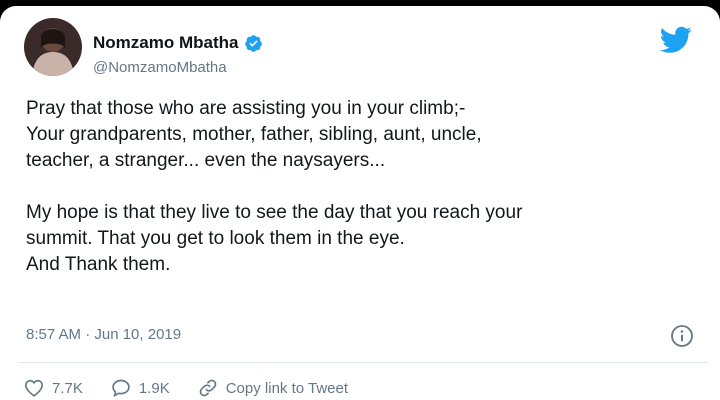 This screenshot has width=720, height=400. I want to click on copy-link-label: Copy link to Tweet, so click(287, 388).